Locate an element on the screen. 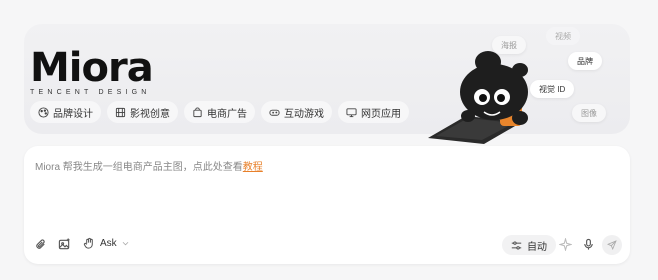 This screenshot has height=280, width=658. category-label: 品牌设计 is located at coordinates (73, 114).